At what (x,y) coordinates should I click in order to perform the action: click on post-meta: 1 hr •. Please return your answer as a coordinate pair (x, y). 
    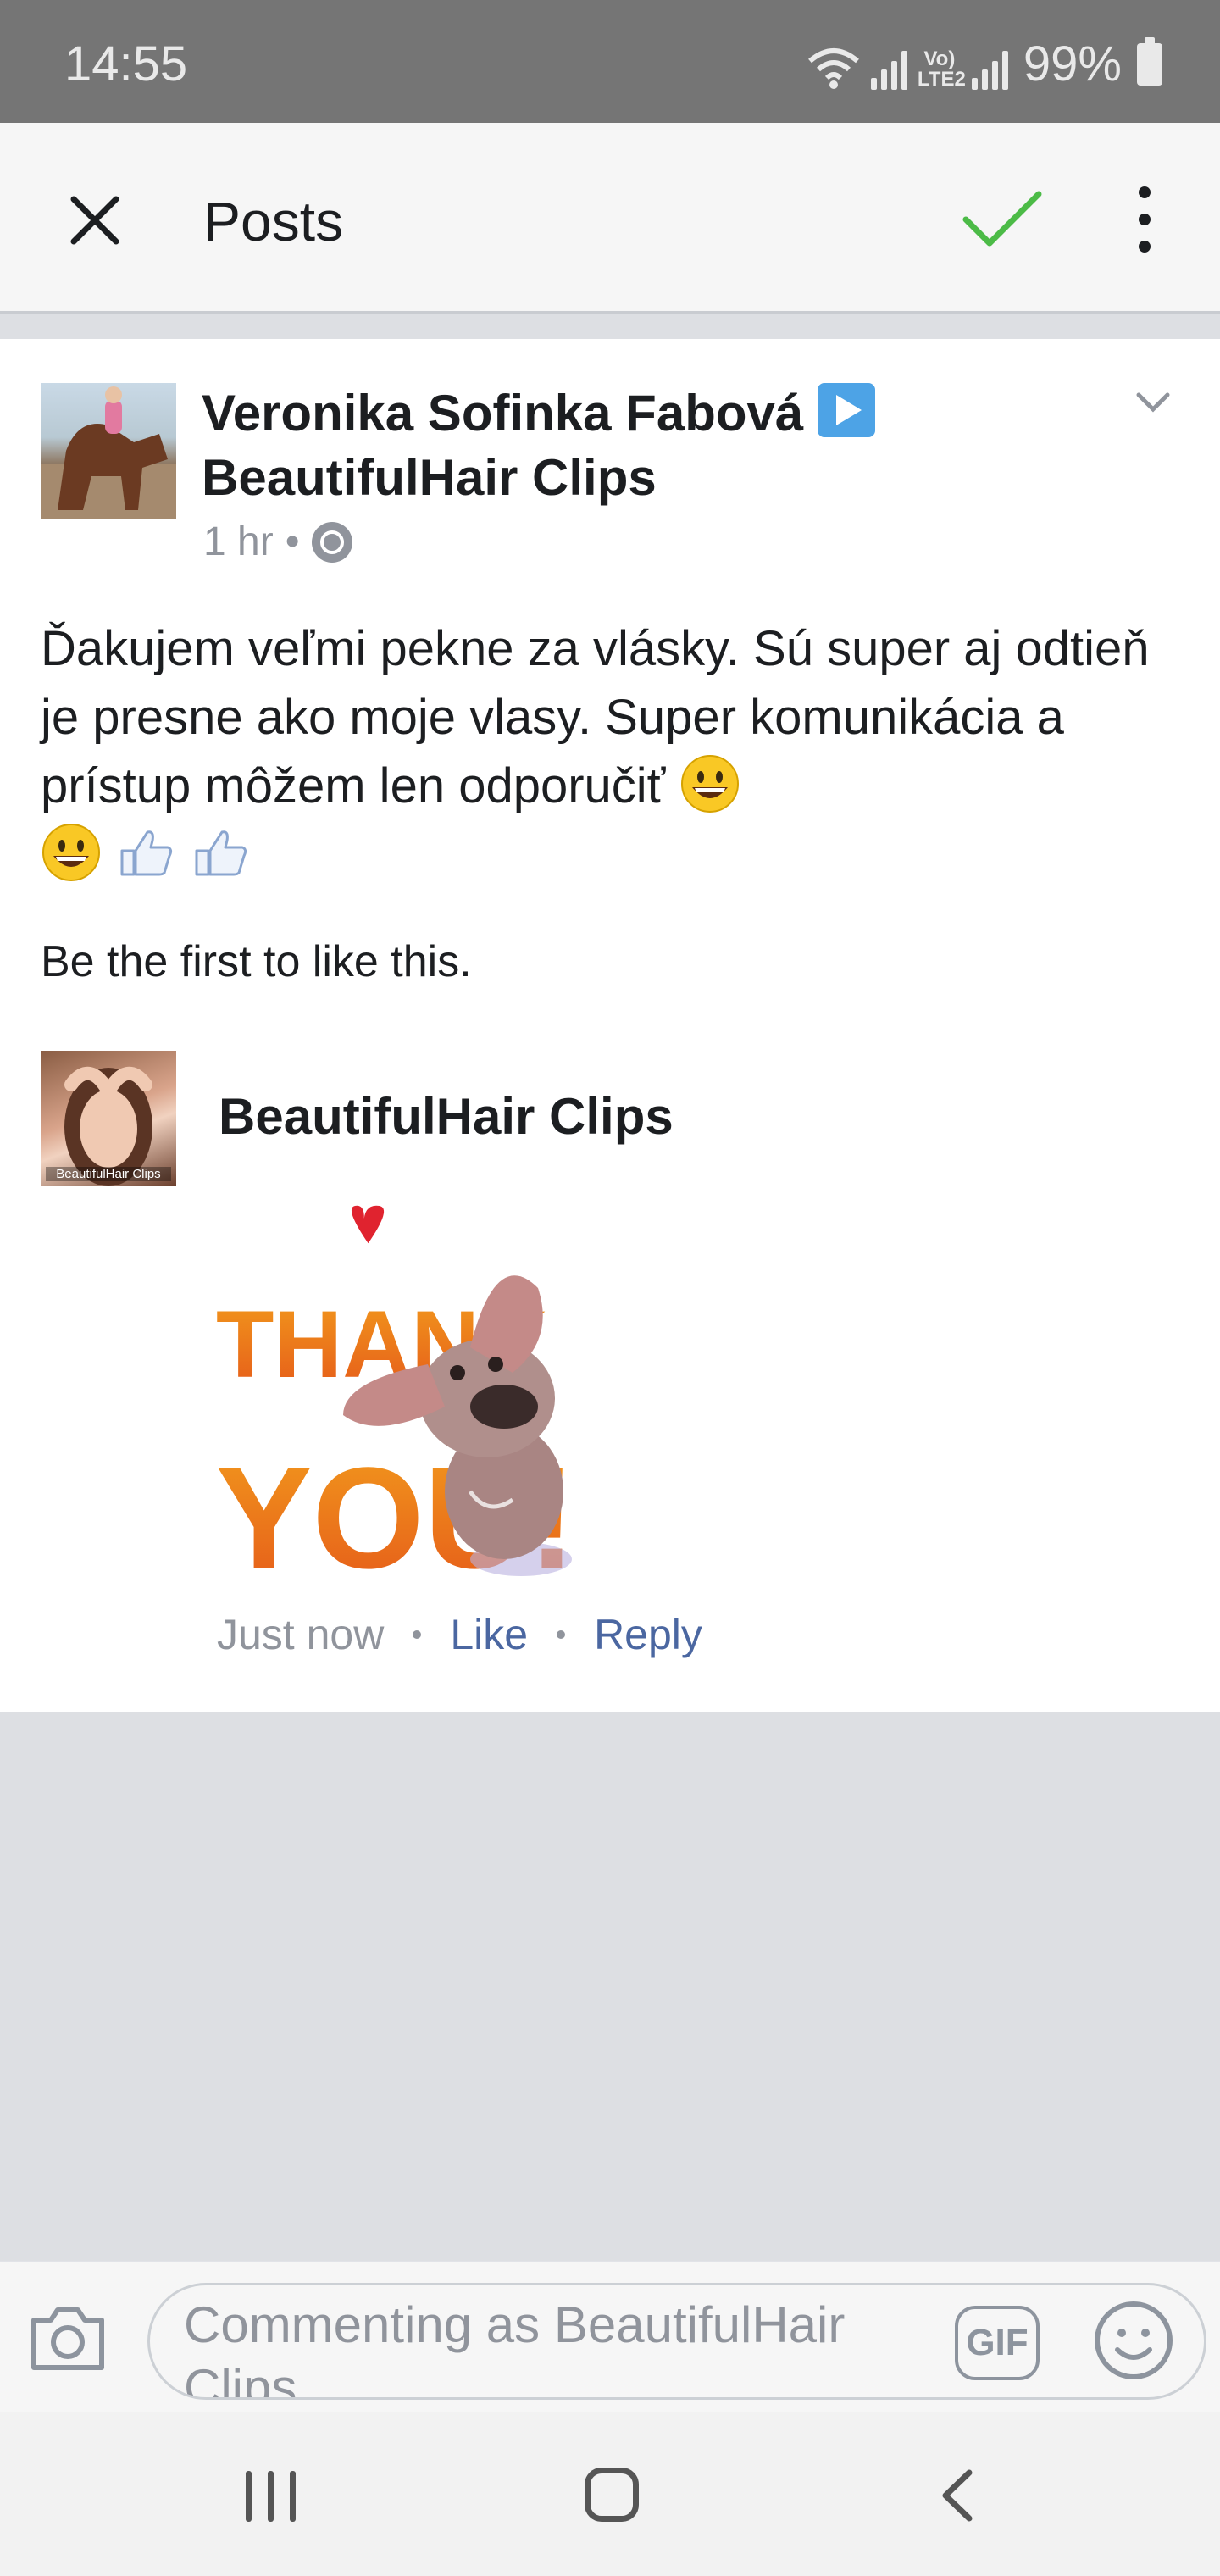
    Looking at the image, I should click on (277, 542).